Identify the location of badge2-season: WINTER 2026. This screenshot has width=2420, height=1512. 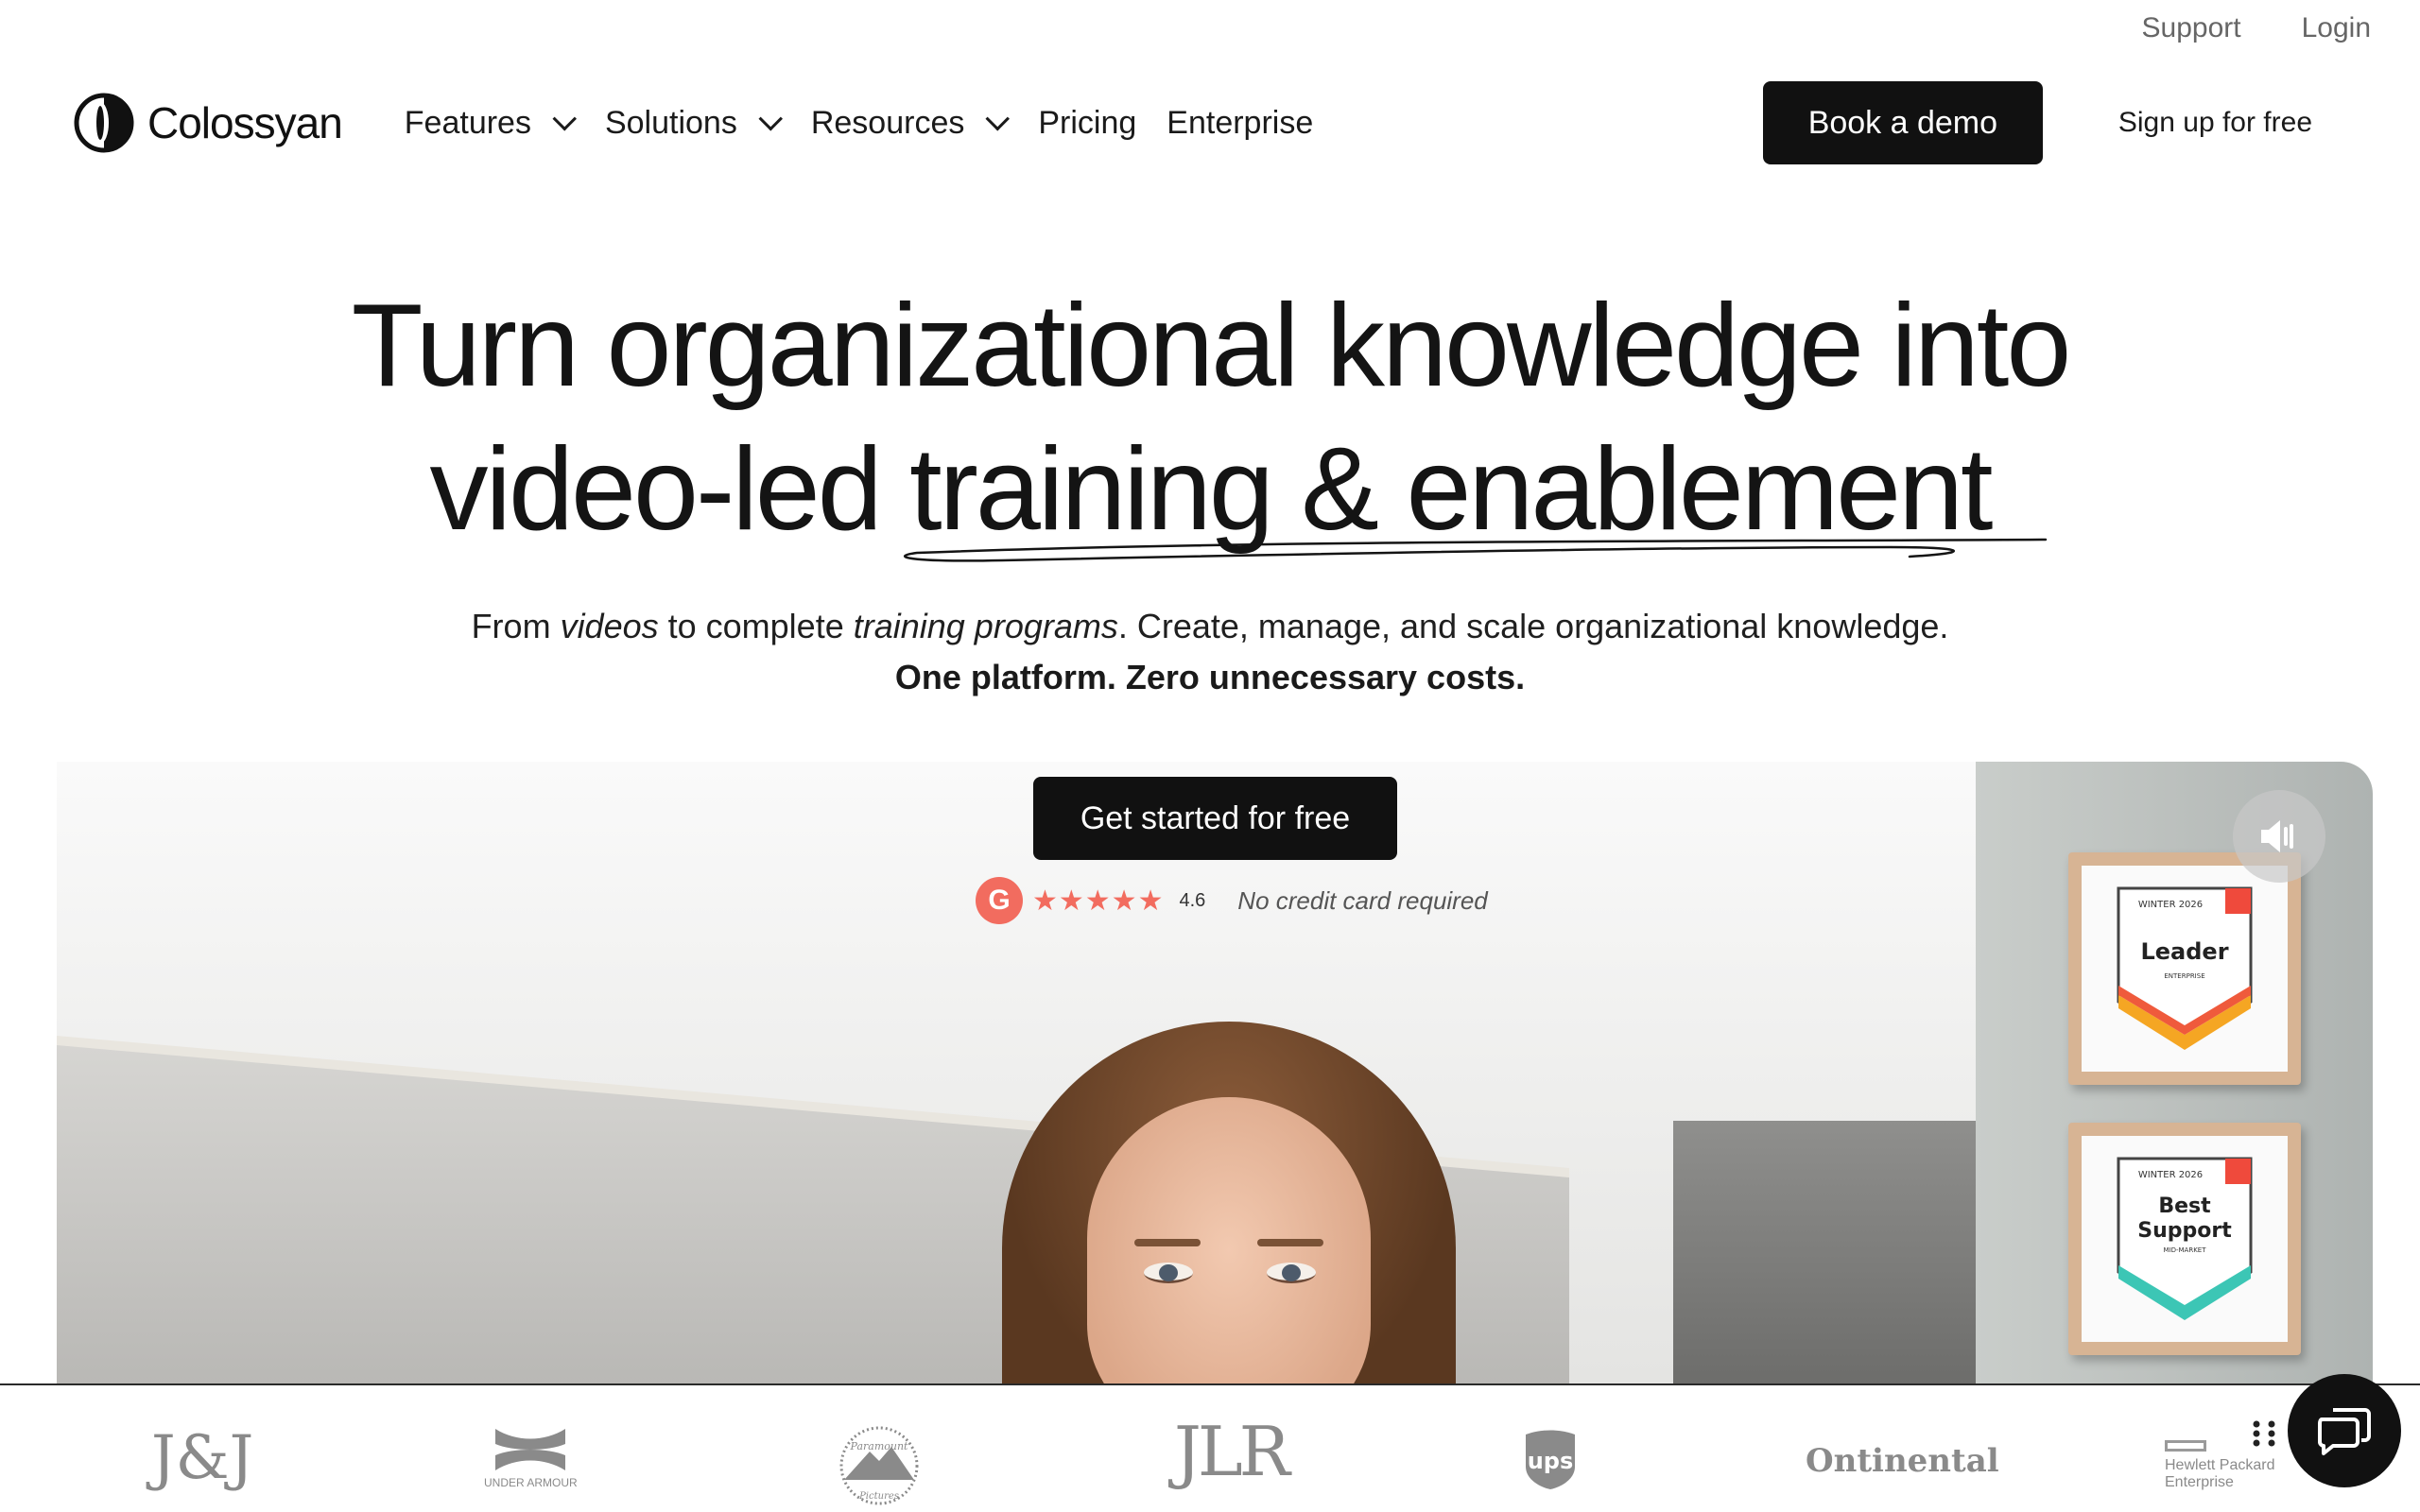
(2170, 1175).